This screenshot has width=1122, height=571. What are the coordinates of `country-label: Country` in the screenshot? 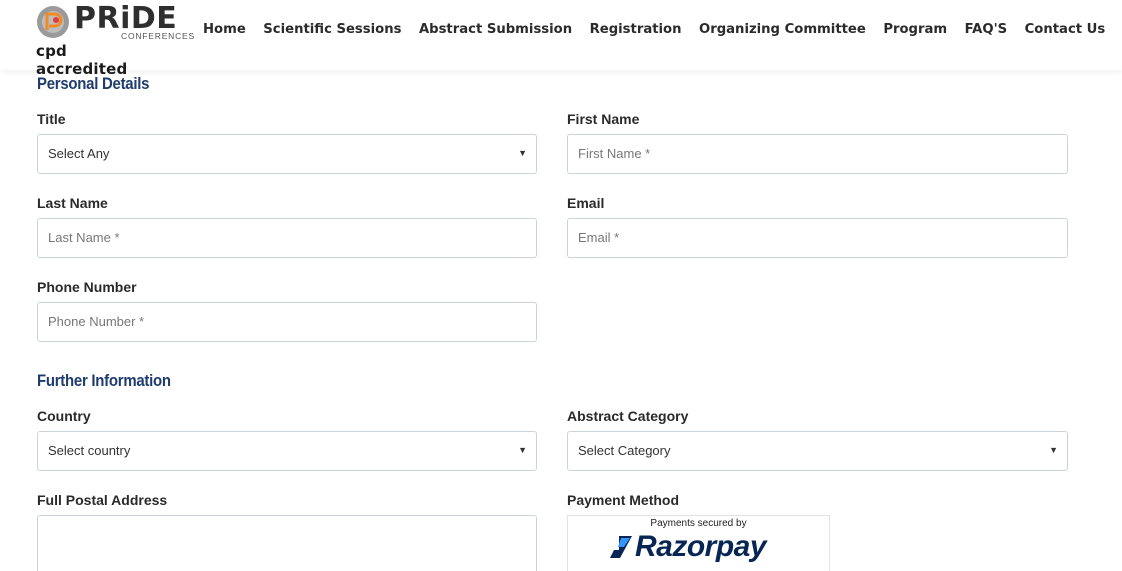 It's located at (64, 416).